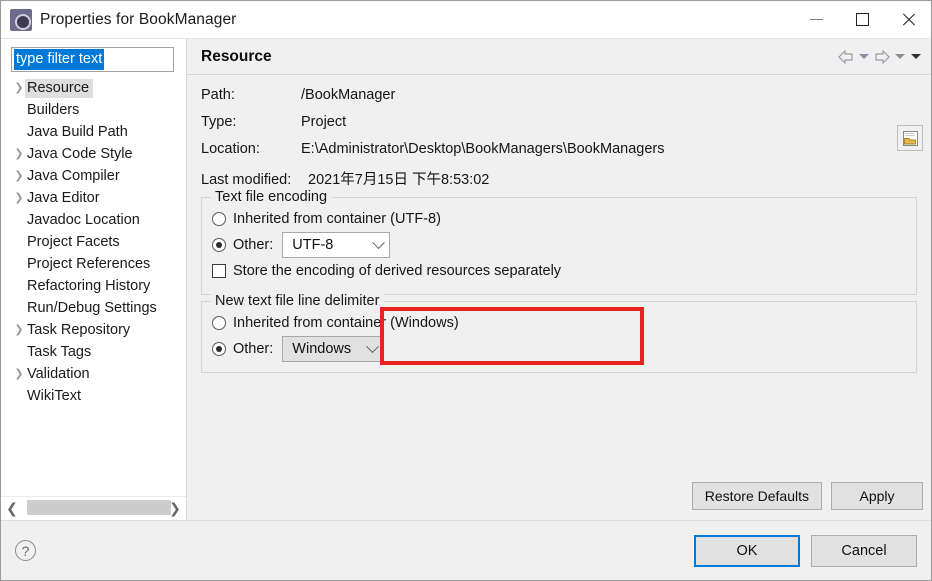 The image size is (932, 581). What do you see at coordinates (73, 242) in the screenshot?
I see `sidebar-item-label: Project Facets` at bounding box center [73, 242].